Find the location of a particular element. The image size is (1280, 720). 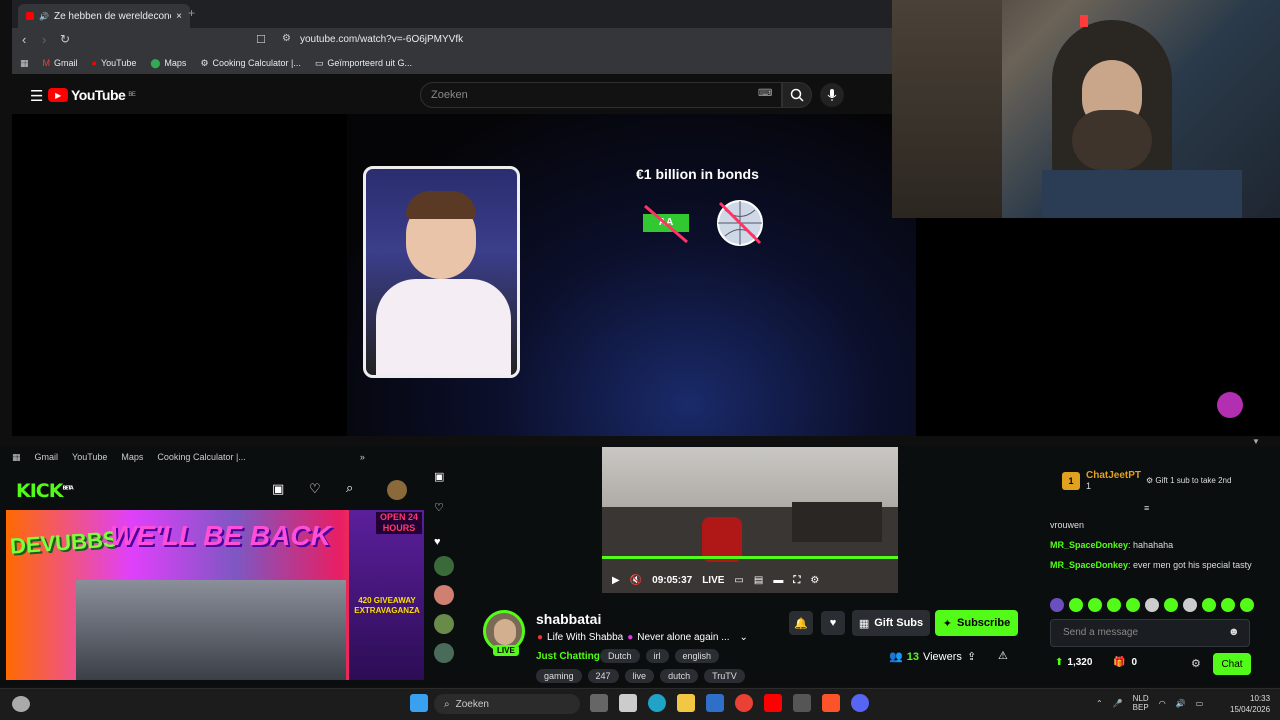

language-indicator: NLD BEP is located at coordinates (1141, 703).